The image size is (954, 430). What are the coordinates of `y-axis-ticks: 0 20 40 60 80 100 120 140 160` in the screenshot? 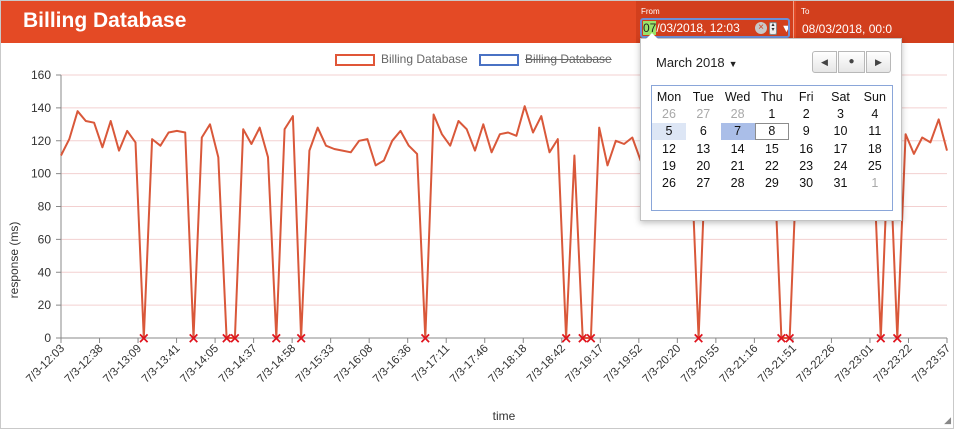 It's located at (46, 206).